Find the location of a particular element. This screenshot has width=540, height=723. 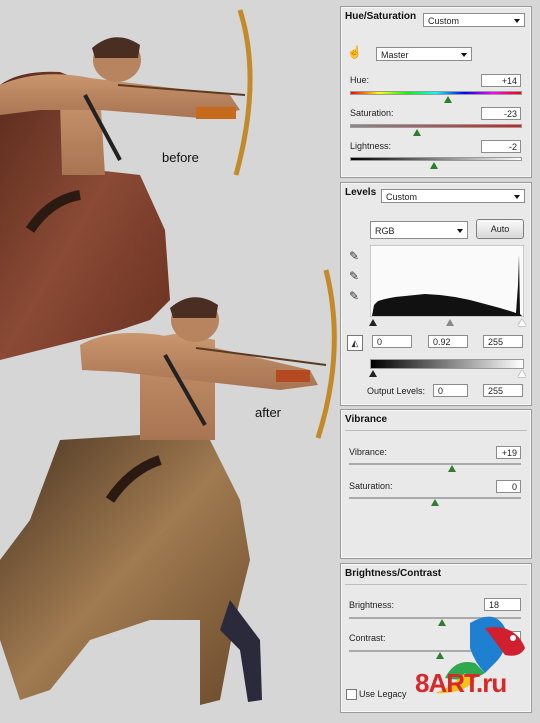

lightness-label: Lightness: is located at coordinates (371, 146).